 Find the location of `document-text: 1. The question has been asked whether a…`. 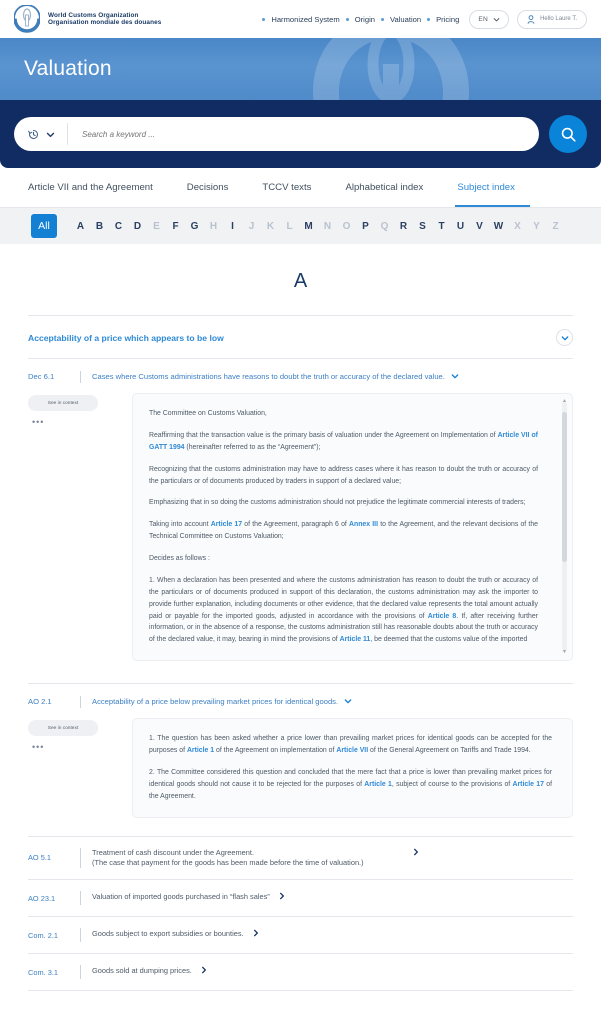

document-text: 1. The question has been asked whether a… is located at coordinates (350, 767).